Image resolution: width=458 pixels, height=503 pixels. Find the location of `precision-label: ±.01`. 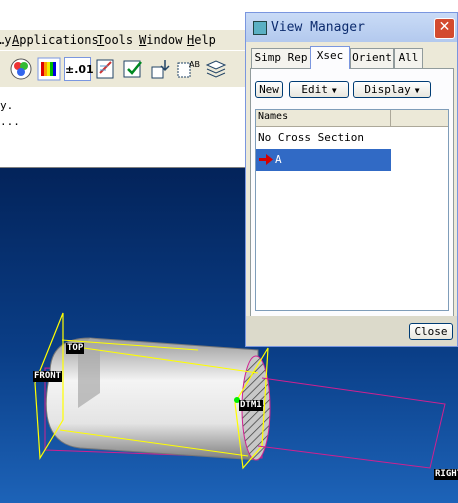

precision-label: ±.01 is located at coordinates (79, 69).